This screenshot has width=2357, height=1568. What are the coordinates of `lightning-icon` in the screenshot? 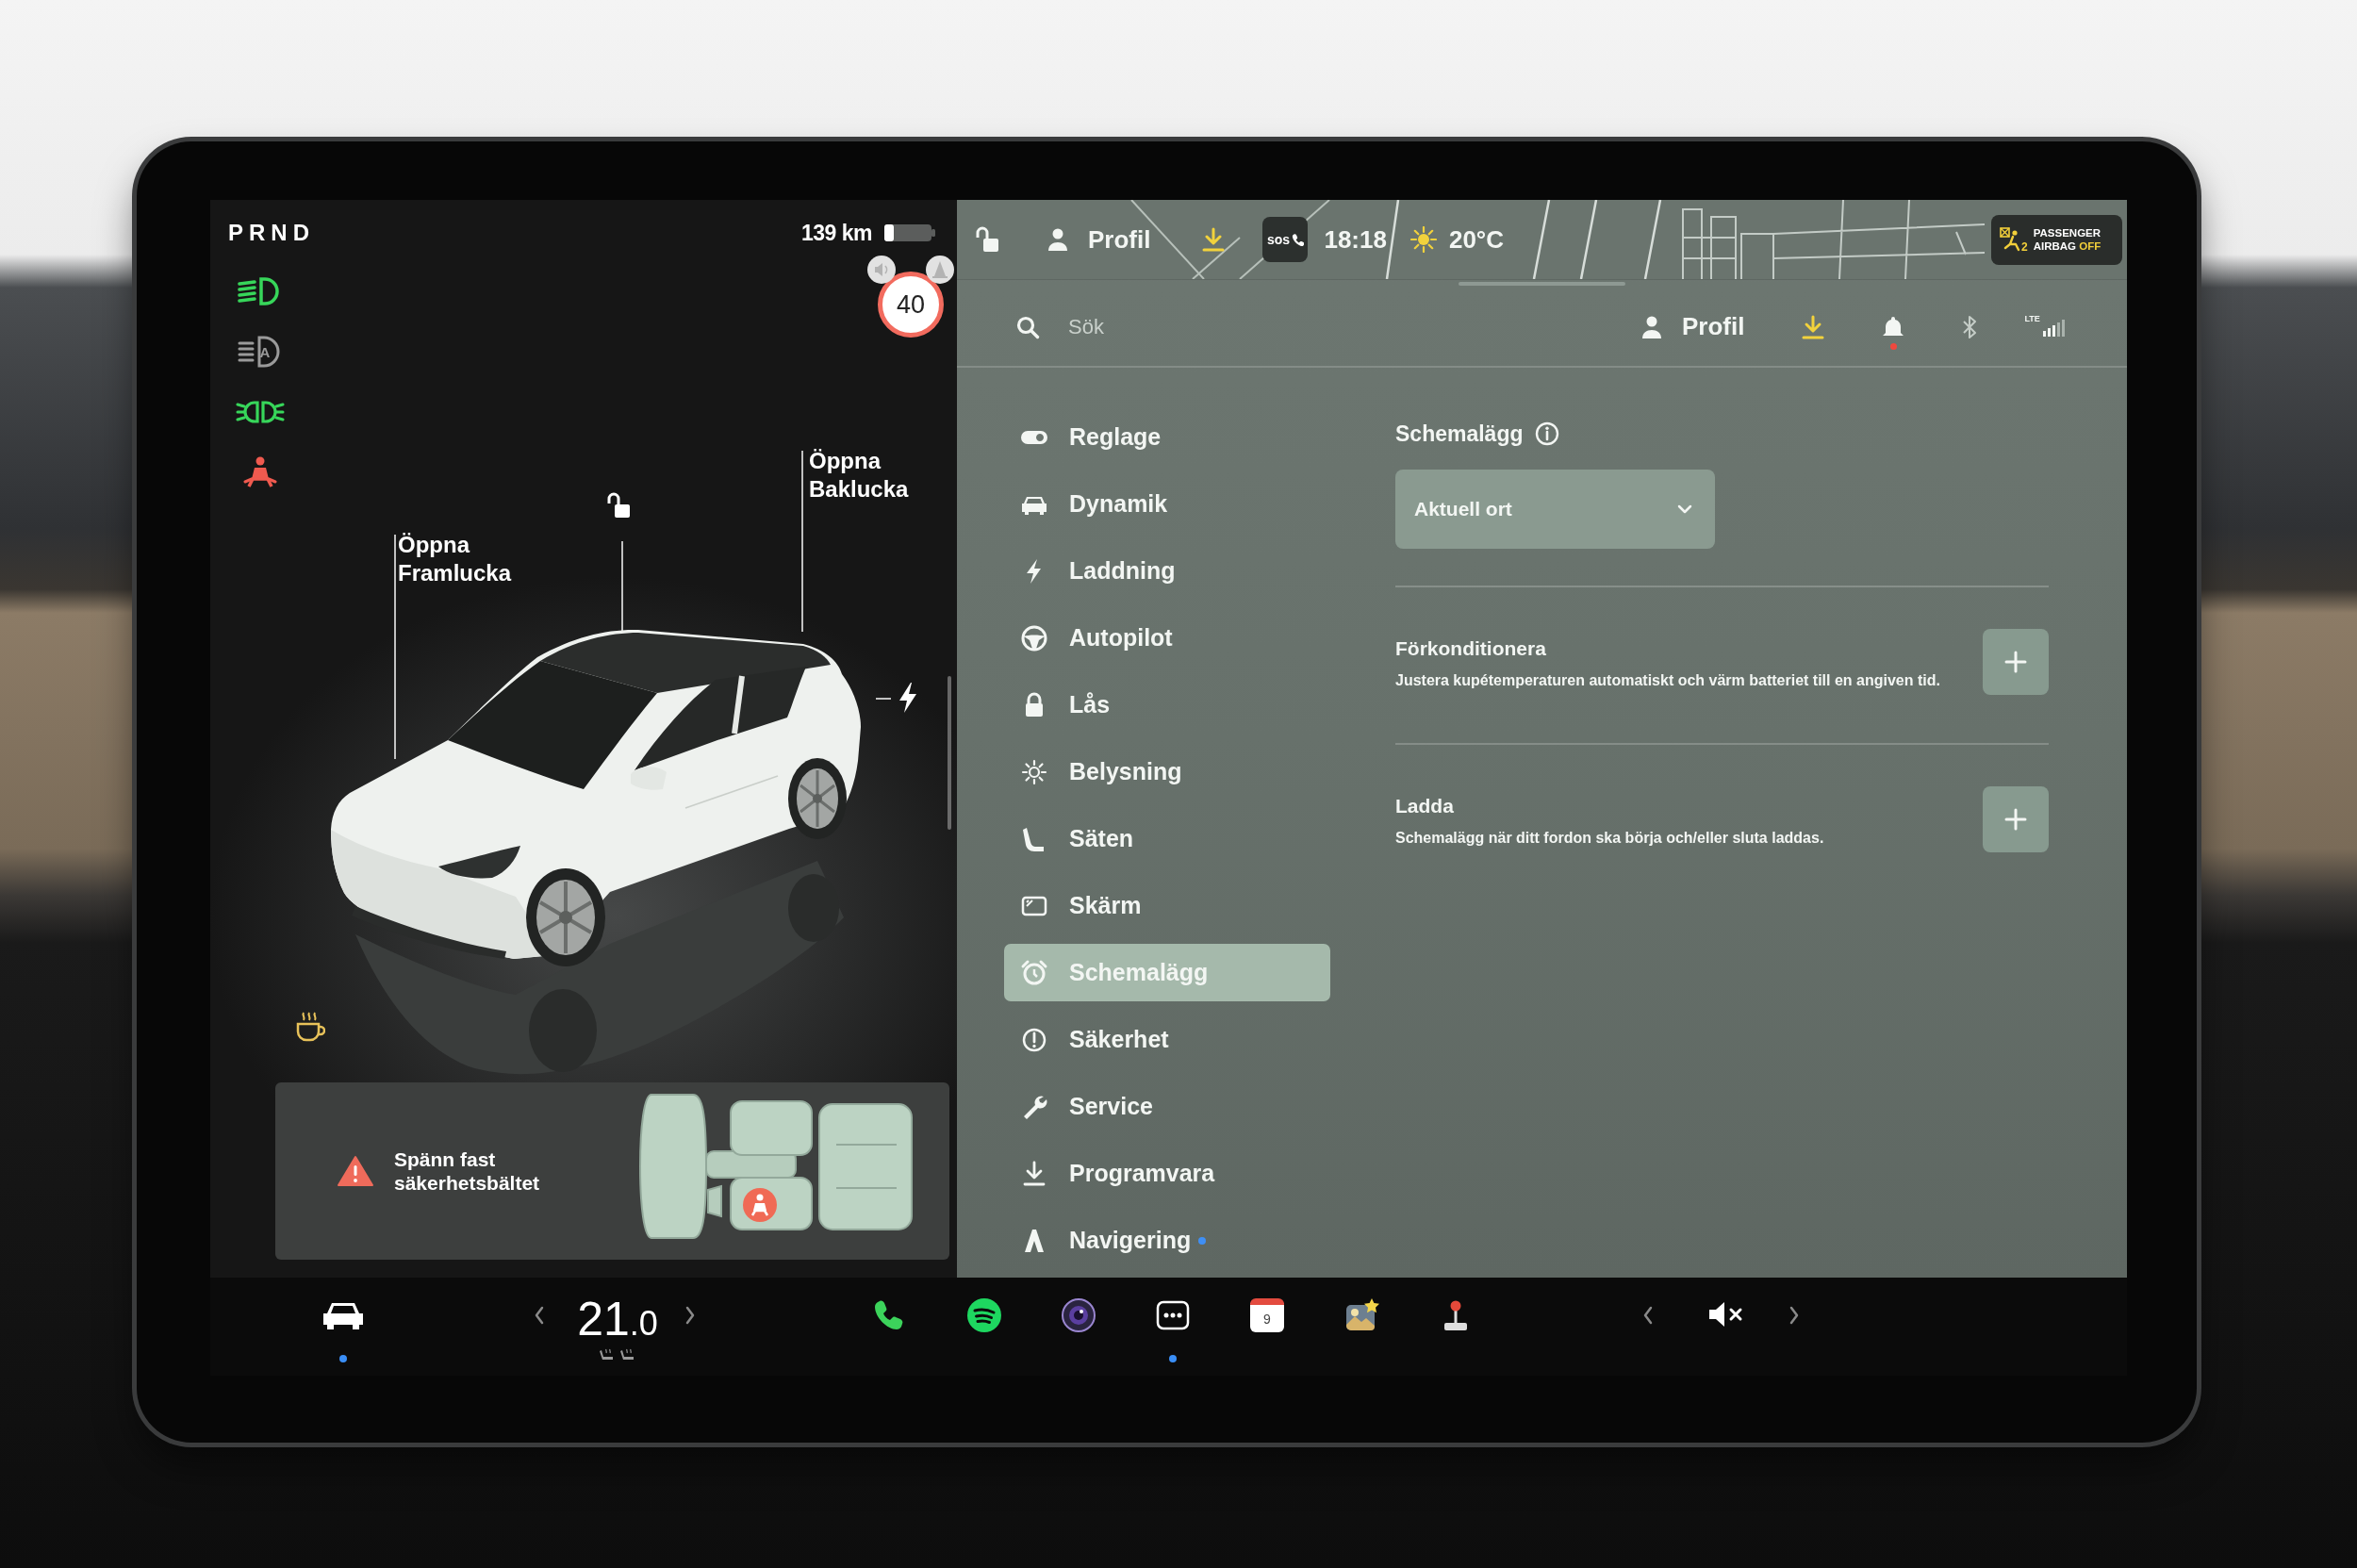 It's located at (908, 698).